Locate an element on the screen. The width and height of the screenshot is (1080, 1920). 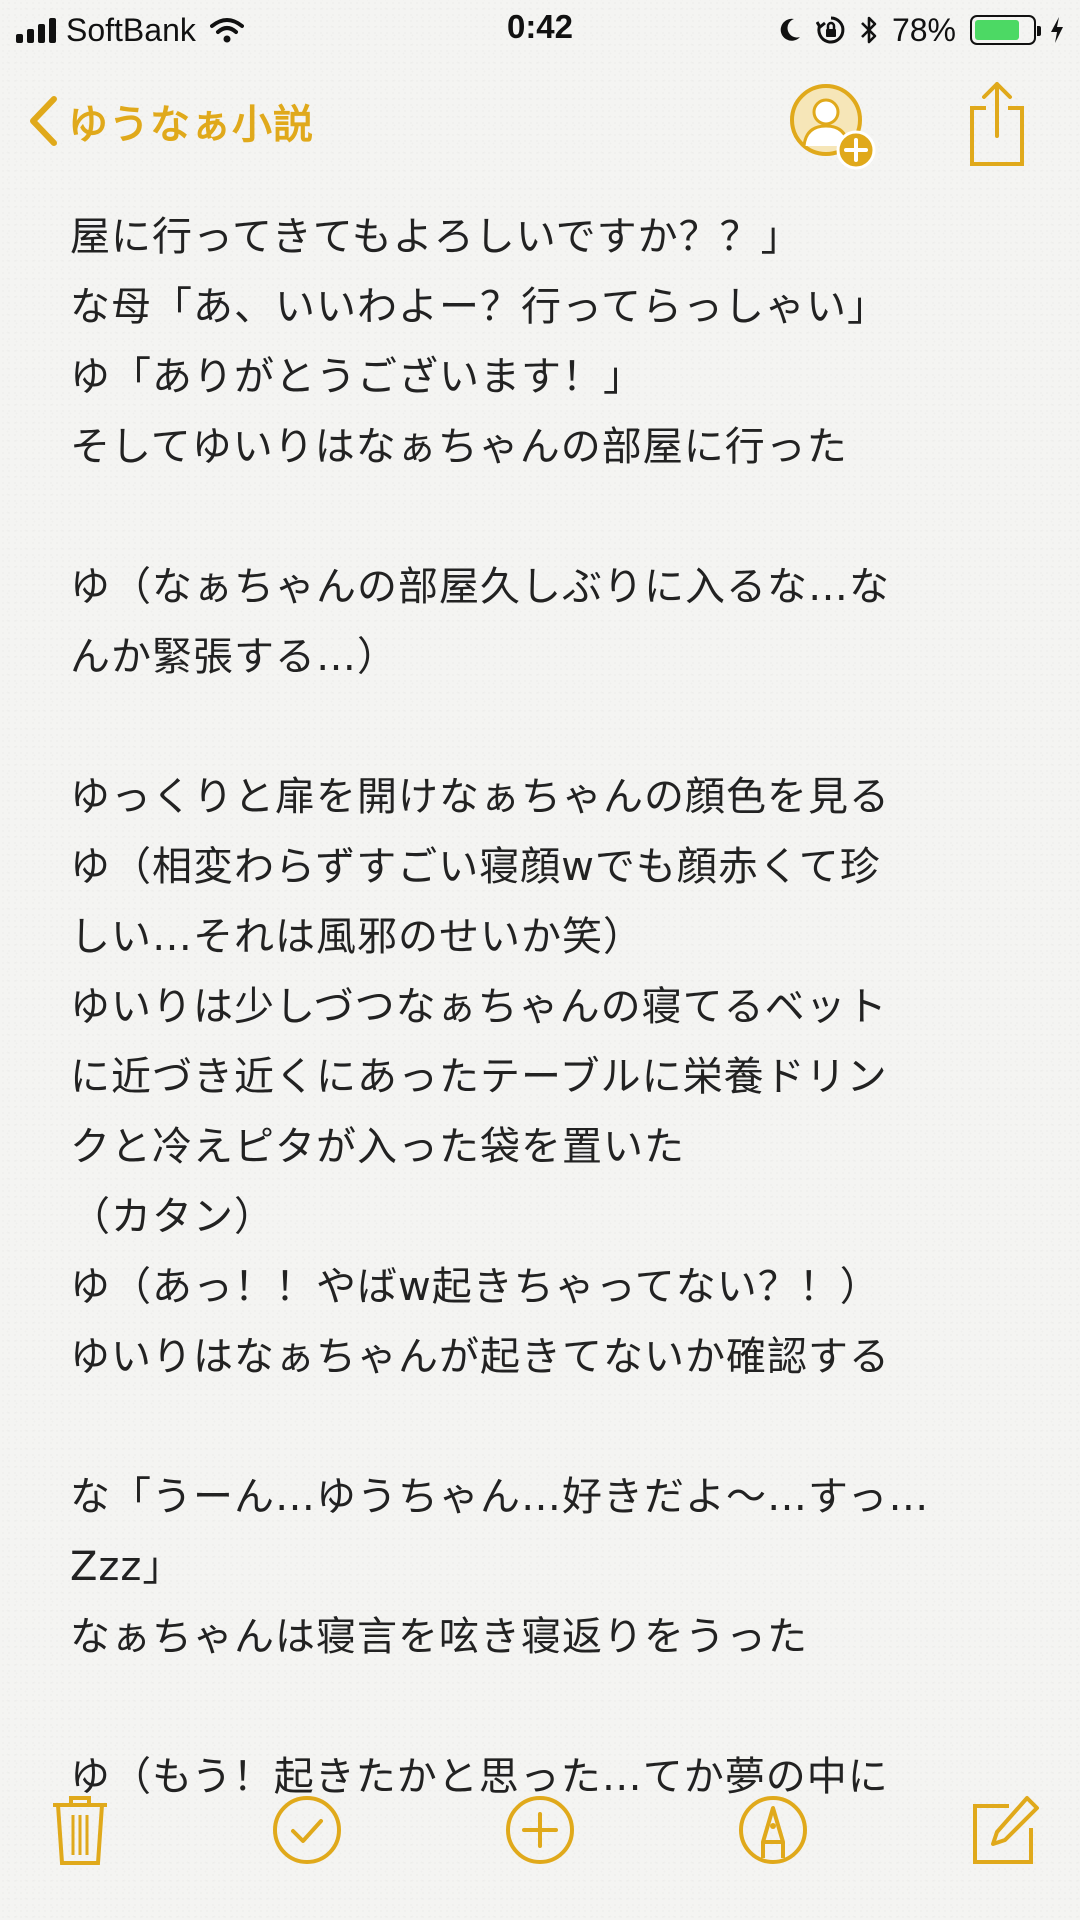
status-right: 78% is located at coordinates (921, 30).